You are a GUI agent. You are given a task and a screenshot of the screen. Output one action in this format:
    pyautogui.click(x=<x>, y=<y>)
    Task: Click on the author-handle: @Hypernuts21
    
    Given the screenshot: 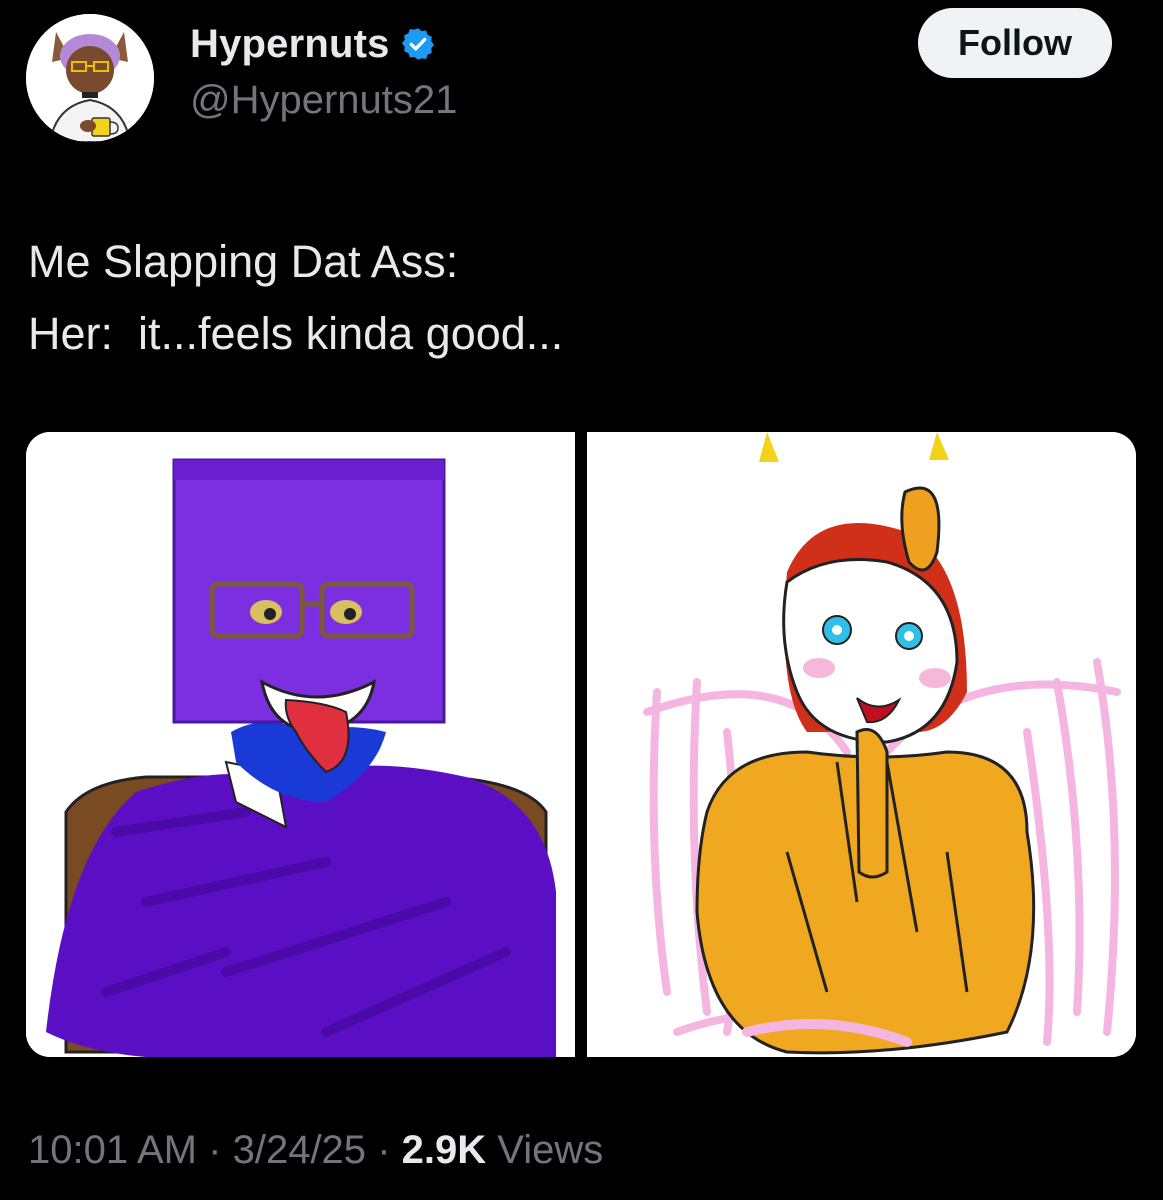 What is the action you would take?
    pyautogui.click(x=323, y=100)
    